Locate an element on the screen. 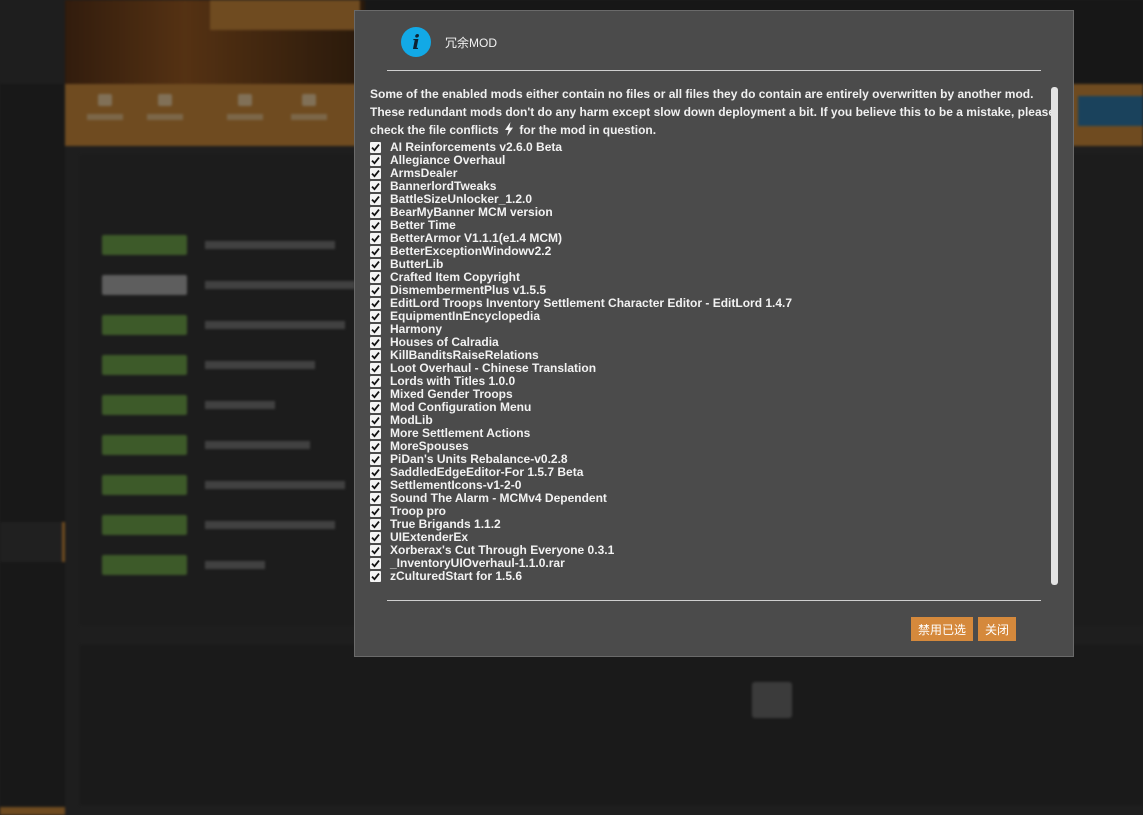  primary-action is located at coordinates (1110, 111).